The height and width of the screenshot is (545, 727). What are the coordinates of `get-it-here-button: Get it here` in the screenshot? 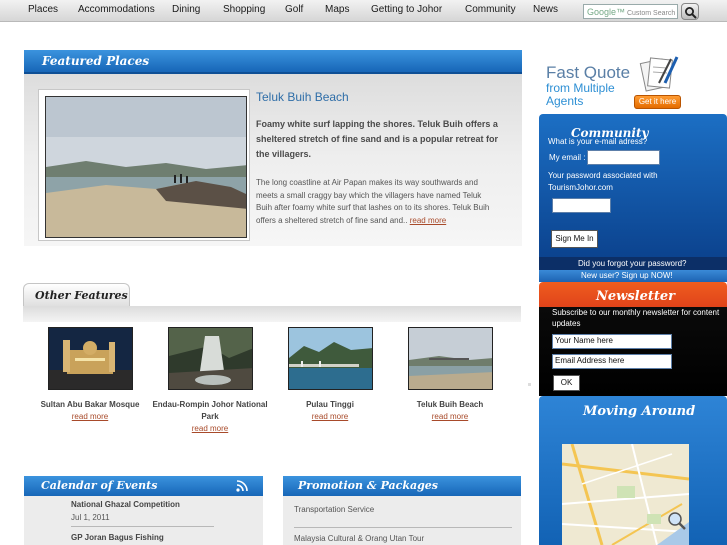 It's located at (657, 102).